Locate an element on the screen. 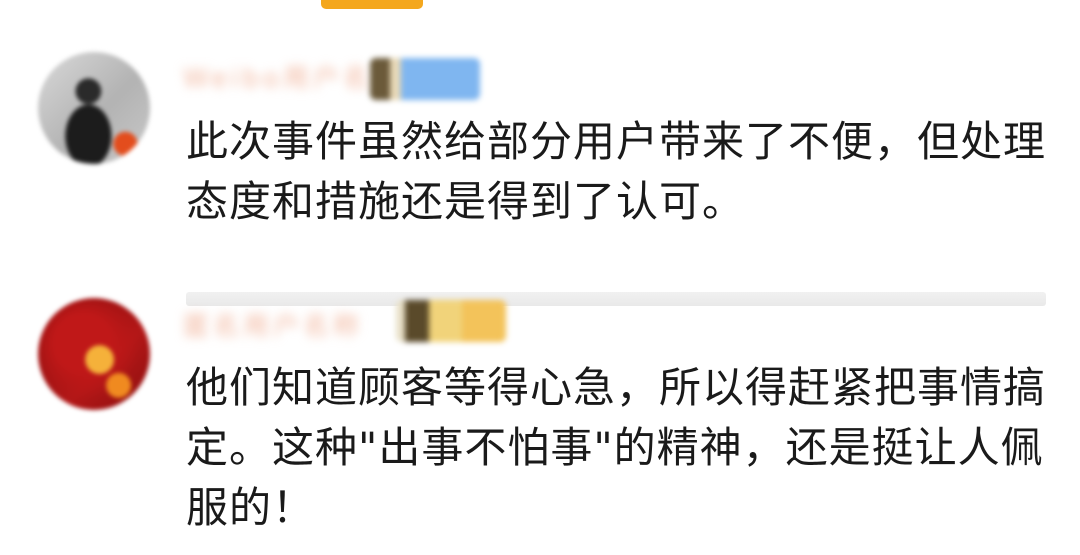 Image resolution: width=1080 pixels, height=555 pixels. active-tab-indicator is located at coordinates (372, 4).